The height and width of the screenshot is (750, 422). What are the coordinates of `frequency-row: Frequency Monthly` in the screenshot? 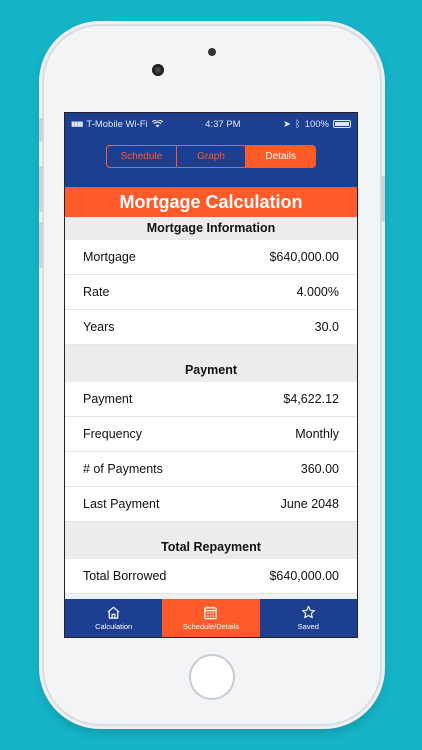 It's located at (211, 434).